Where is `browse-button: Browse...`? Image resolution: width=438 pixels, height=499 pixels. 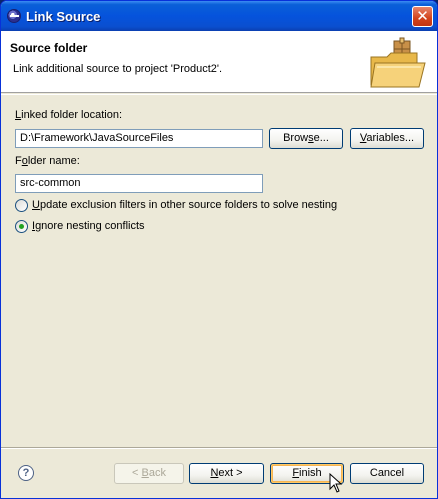
browse-button: Browse... is located at coordinates (306, 138).